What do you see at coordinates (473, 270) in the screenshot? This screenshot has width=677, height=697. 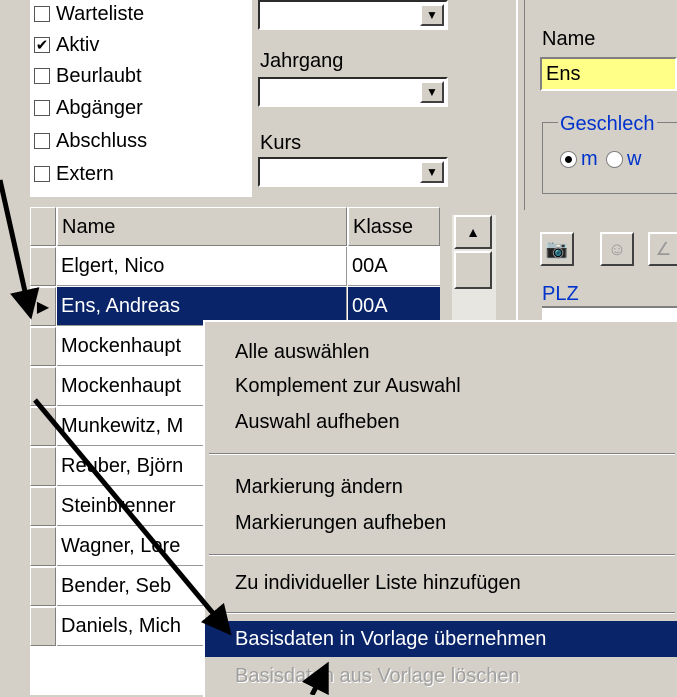 I see `scroll-thumb` at bounding box center [473, 270].